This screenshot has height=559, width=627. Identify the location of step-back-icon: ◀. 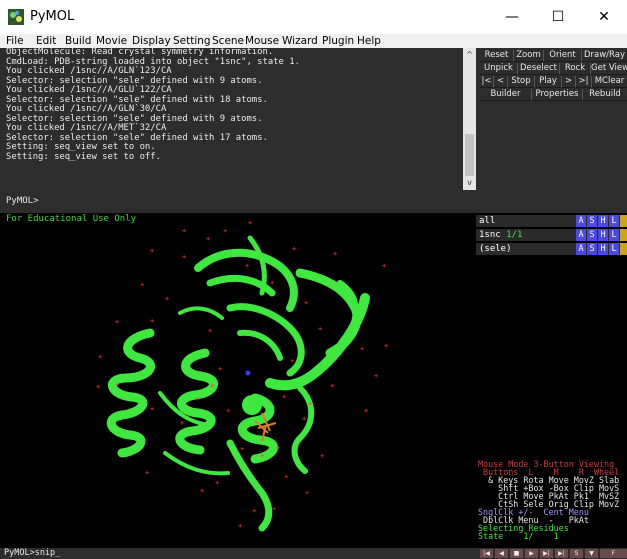
(501, 553).